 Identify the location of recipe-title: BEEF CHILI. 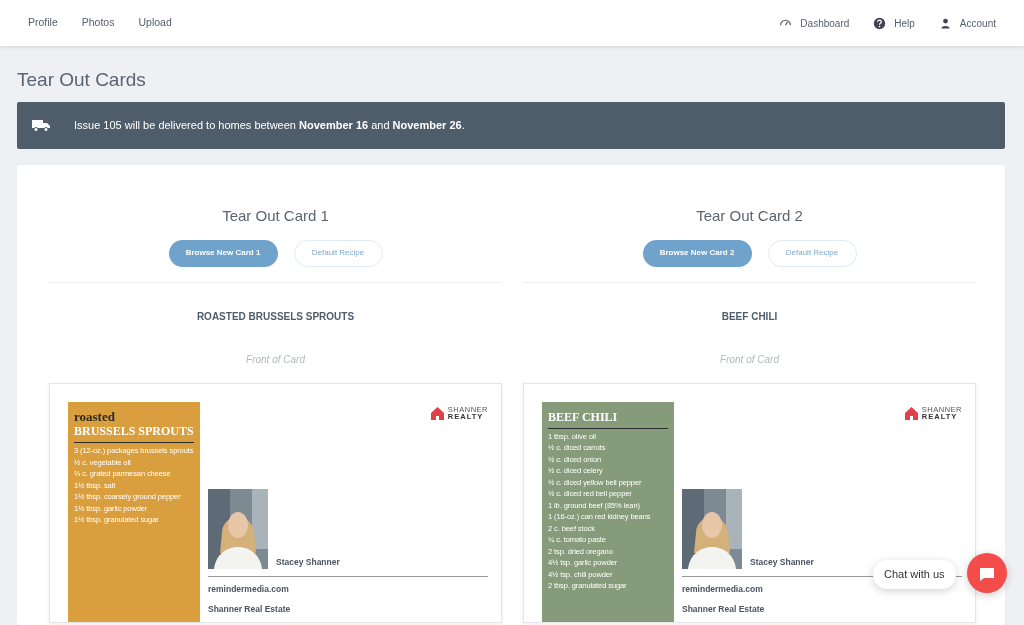
(583, 416).